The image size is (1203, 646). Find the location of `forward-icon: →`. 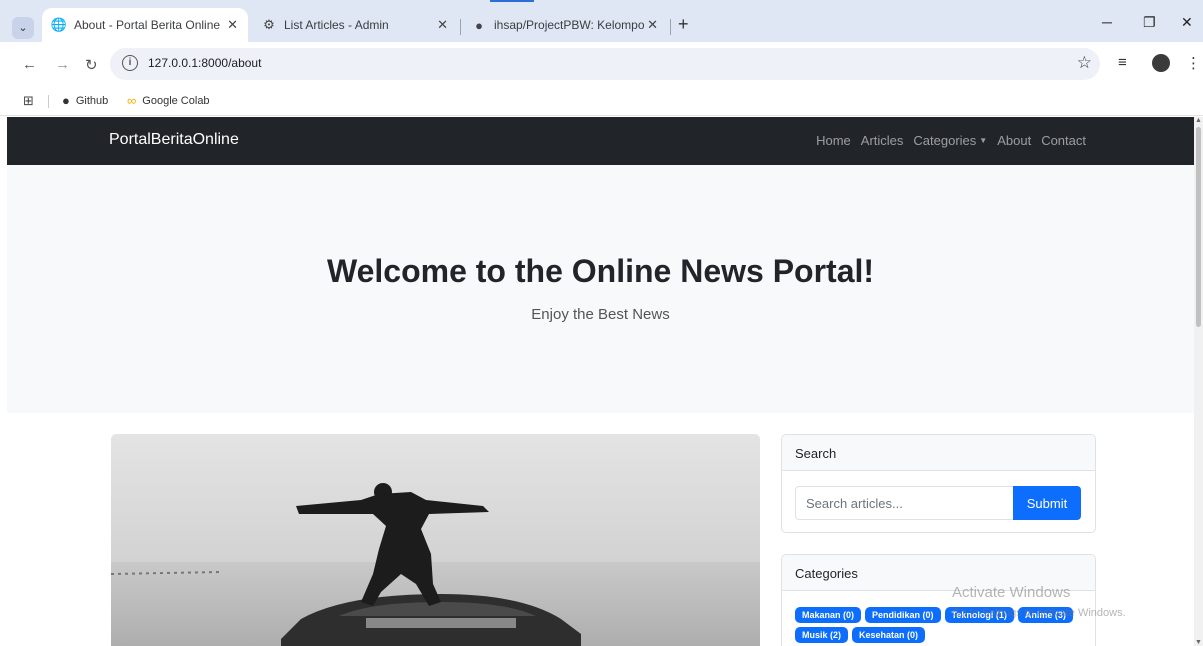

forward-icon: → is located at coordinates (62, 64).